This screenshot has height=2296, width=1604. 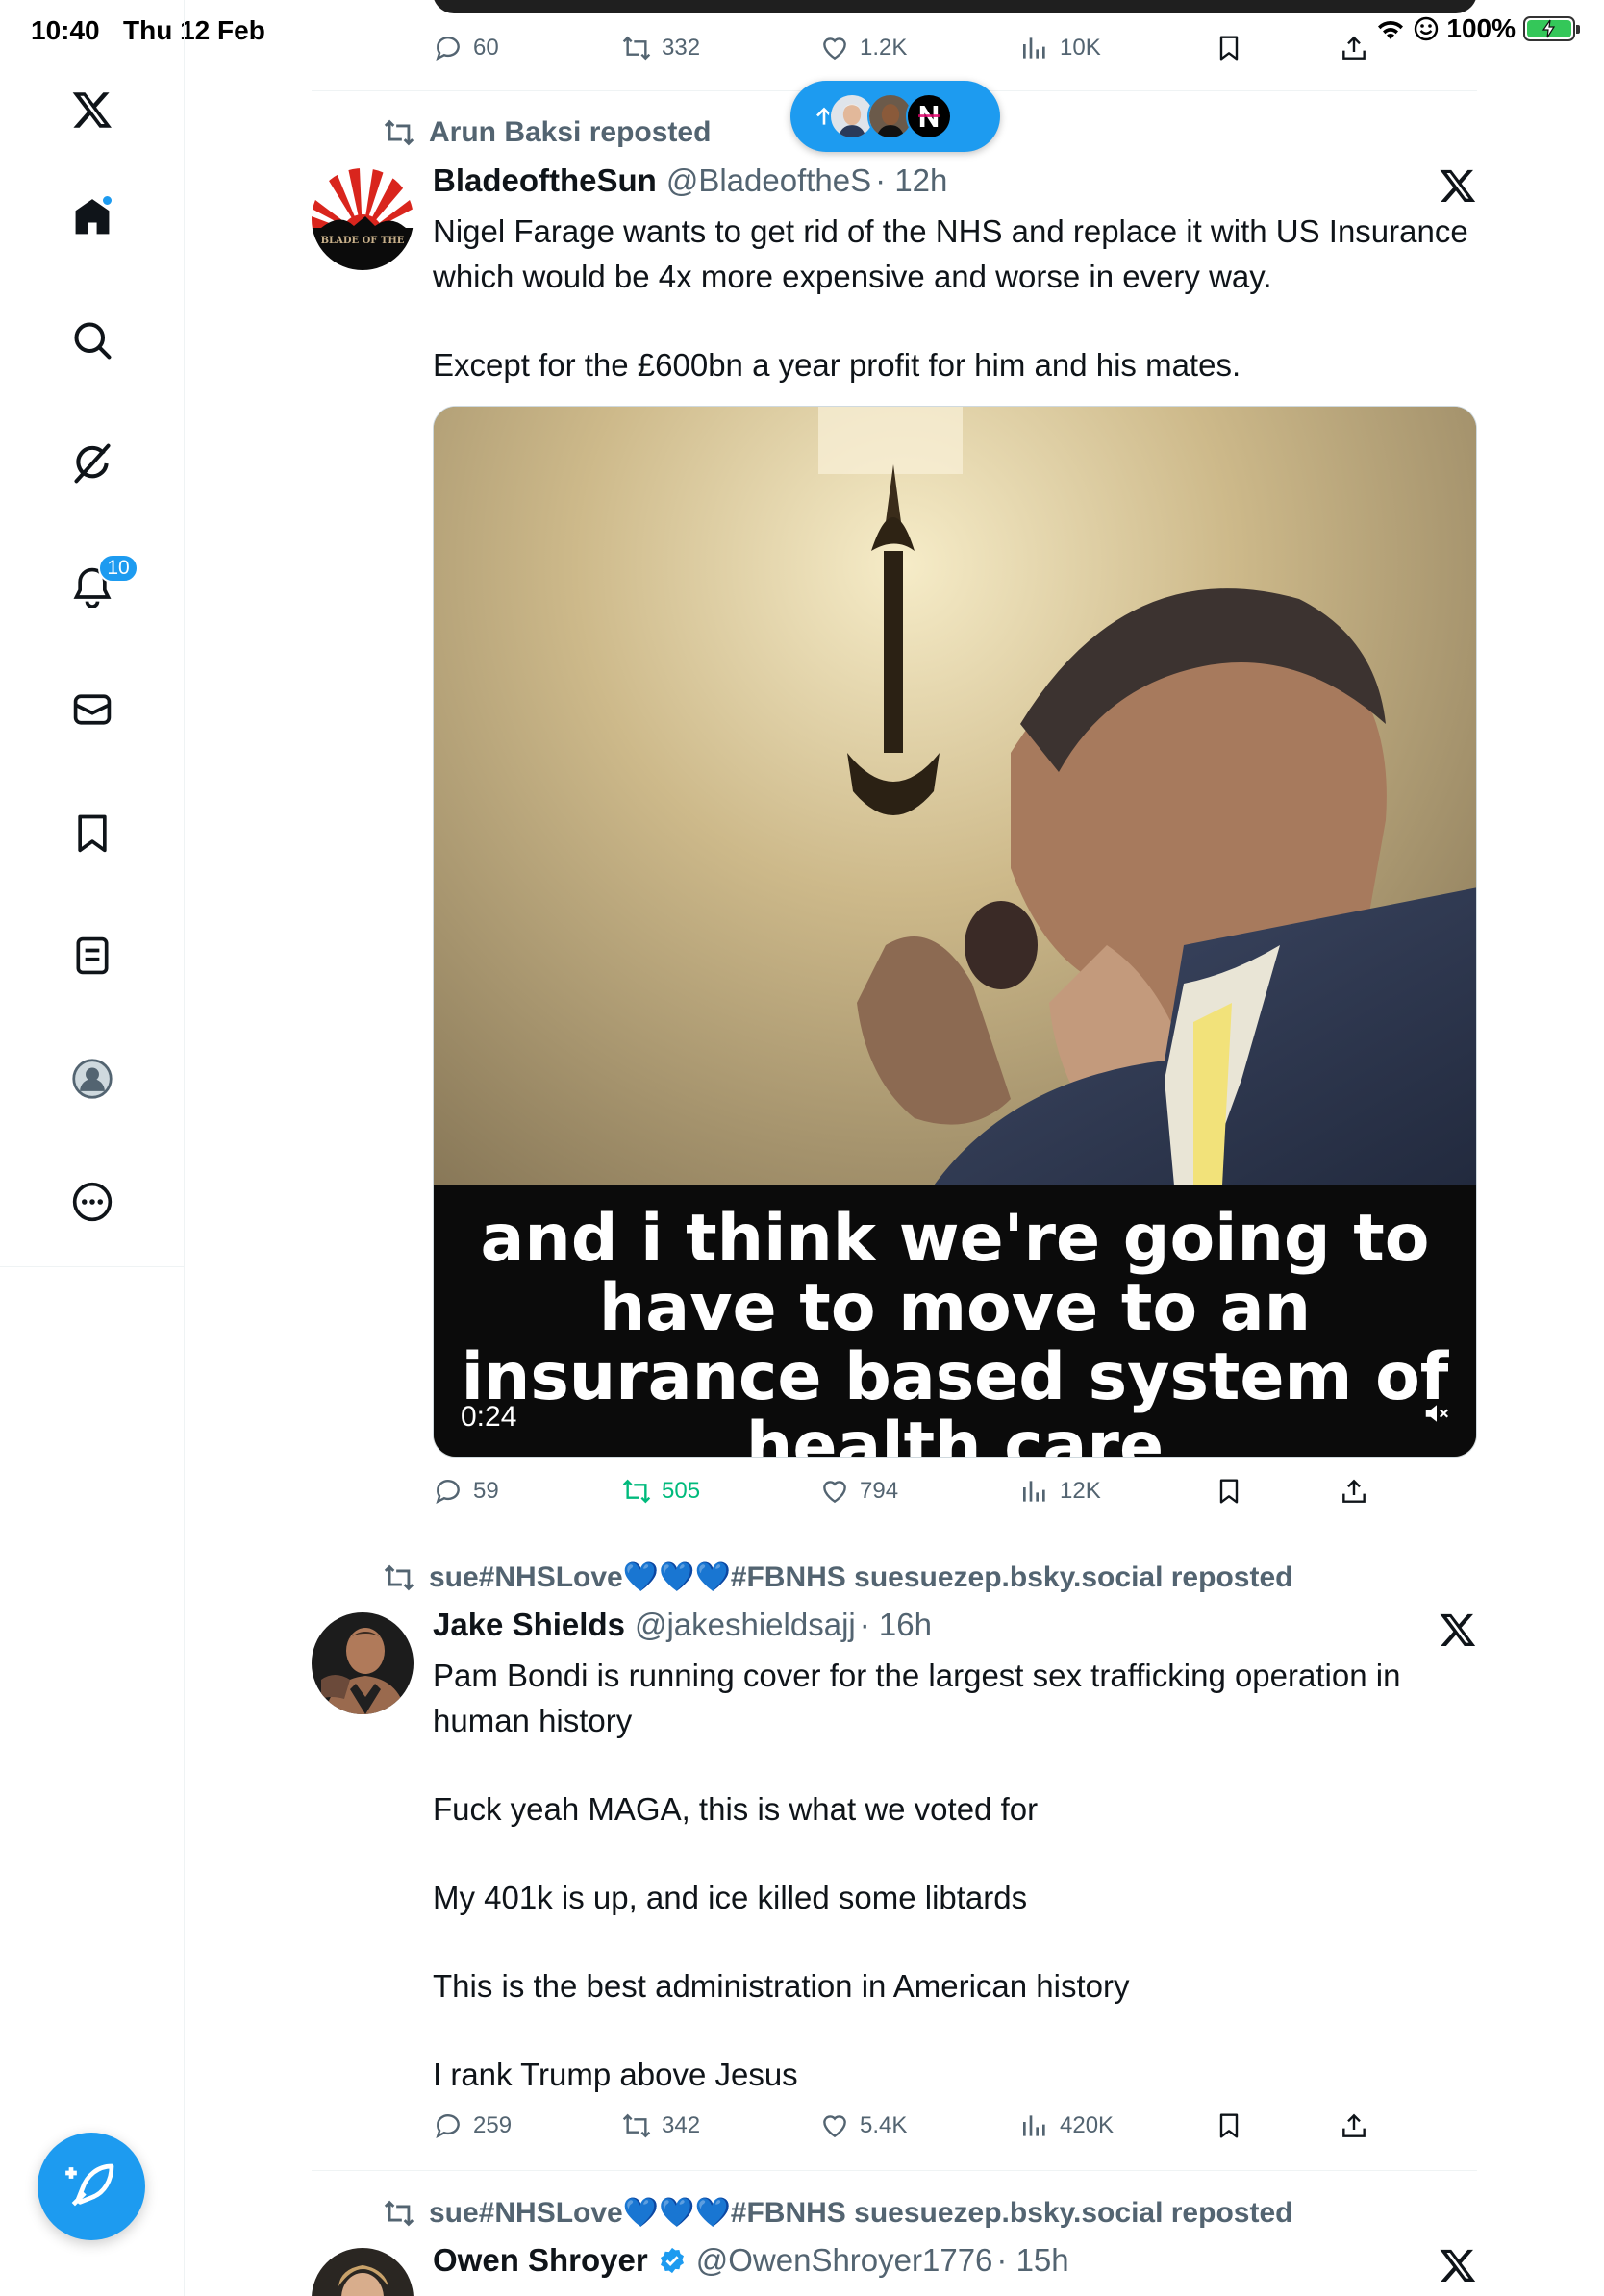 I want to click on views-count: 10K, so click(x=1080, y=48).